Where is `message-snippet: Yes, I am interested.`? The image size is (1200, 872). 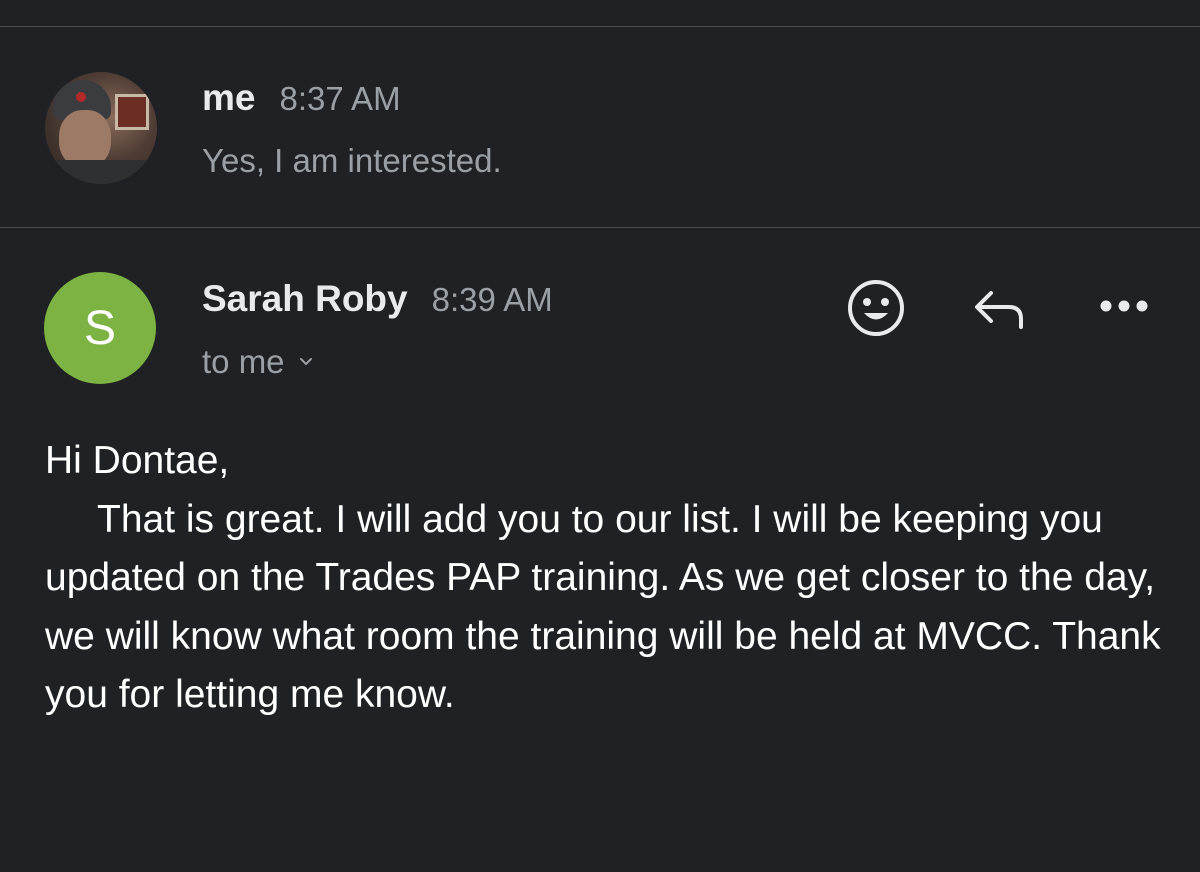
message-snippet: Yes, I am interested. is located at coordinates (352, 160).